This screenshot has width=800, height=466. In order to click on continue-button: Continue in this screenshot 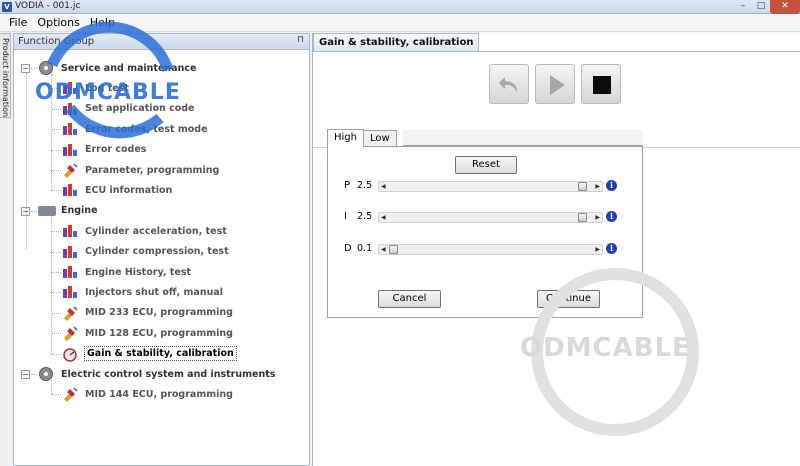, I will do `click(568, 299)`.